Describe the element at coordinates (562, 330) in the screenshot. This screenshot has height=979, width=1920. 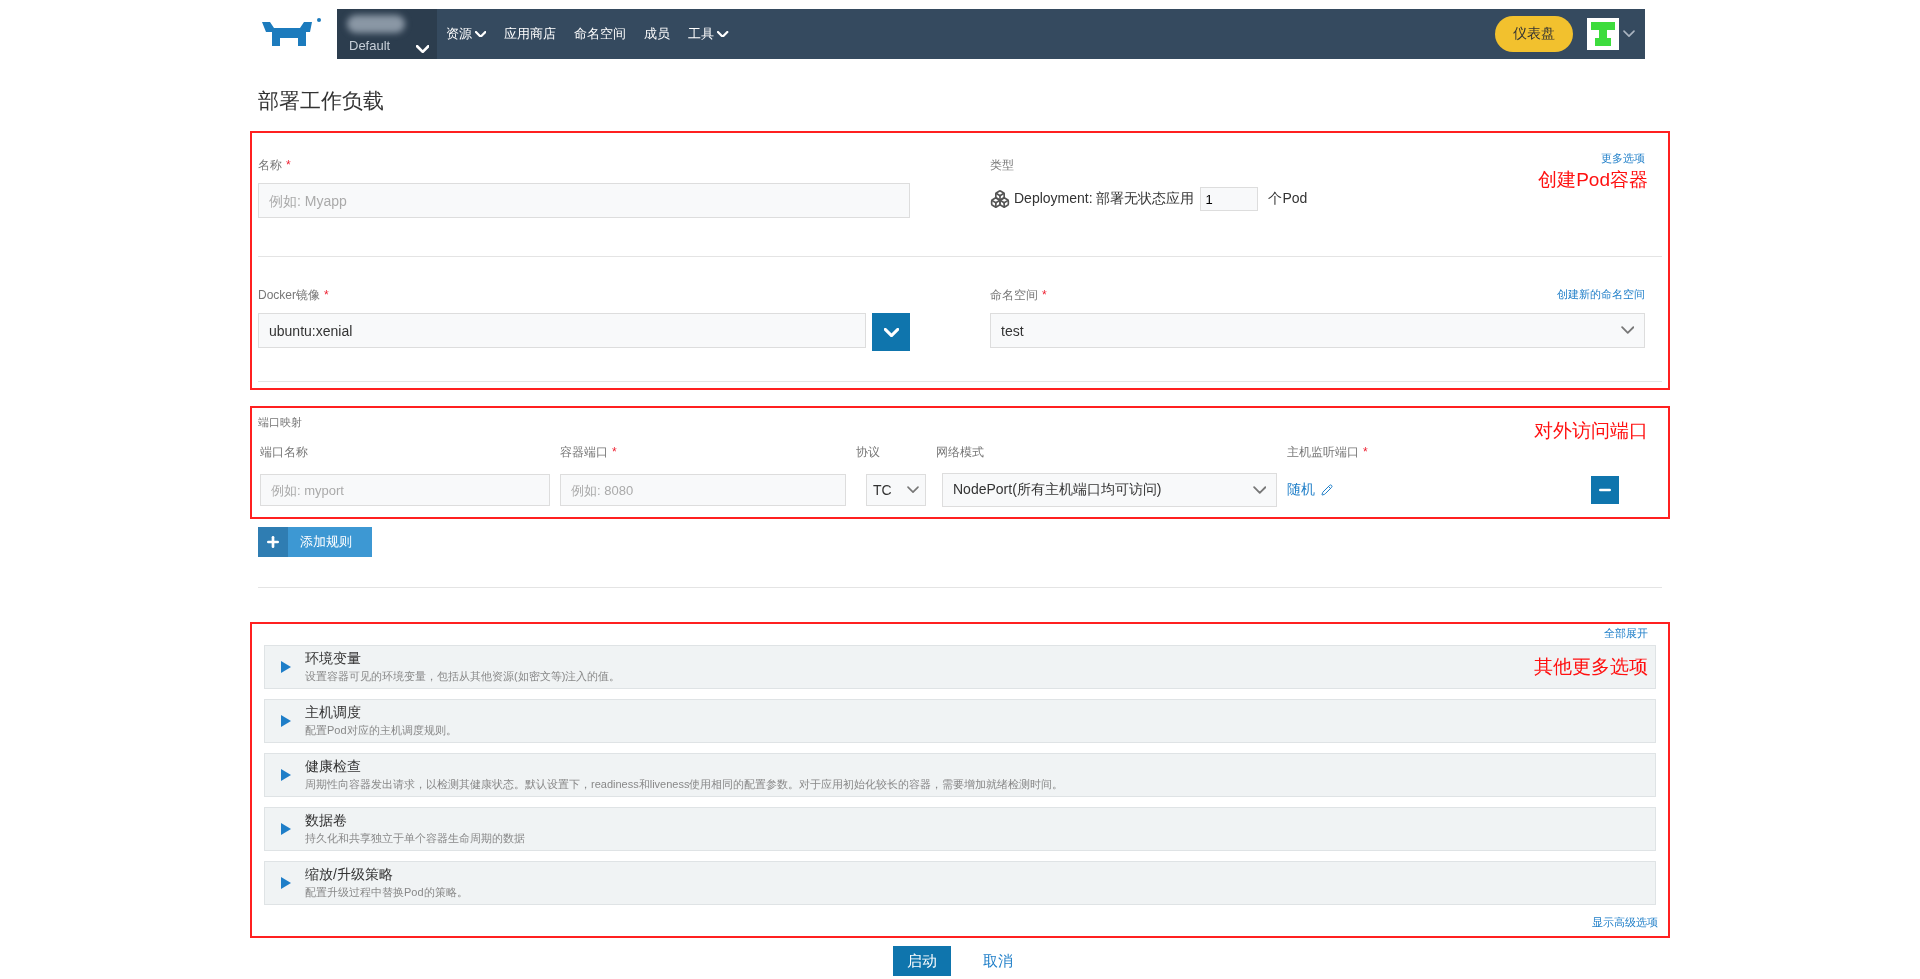
I see `image-input: ubuntu:xenial` at that location.